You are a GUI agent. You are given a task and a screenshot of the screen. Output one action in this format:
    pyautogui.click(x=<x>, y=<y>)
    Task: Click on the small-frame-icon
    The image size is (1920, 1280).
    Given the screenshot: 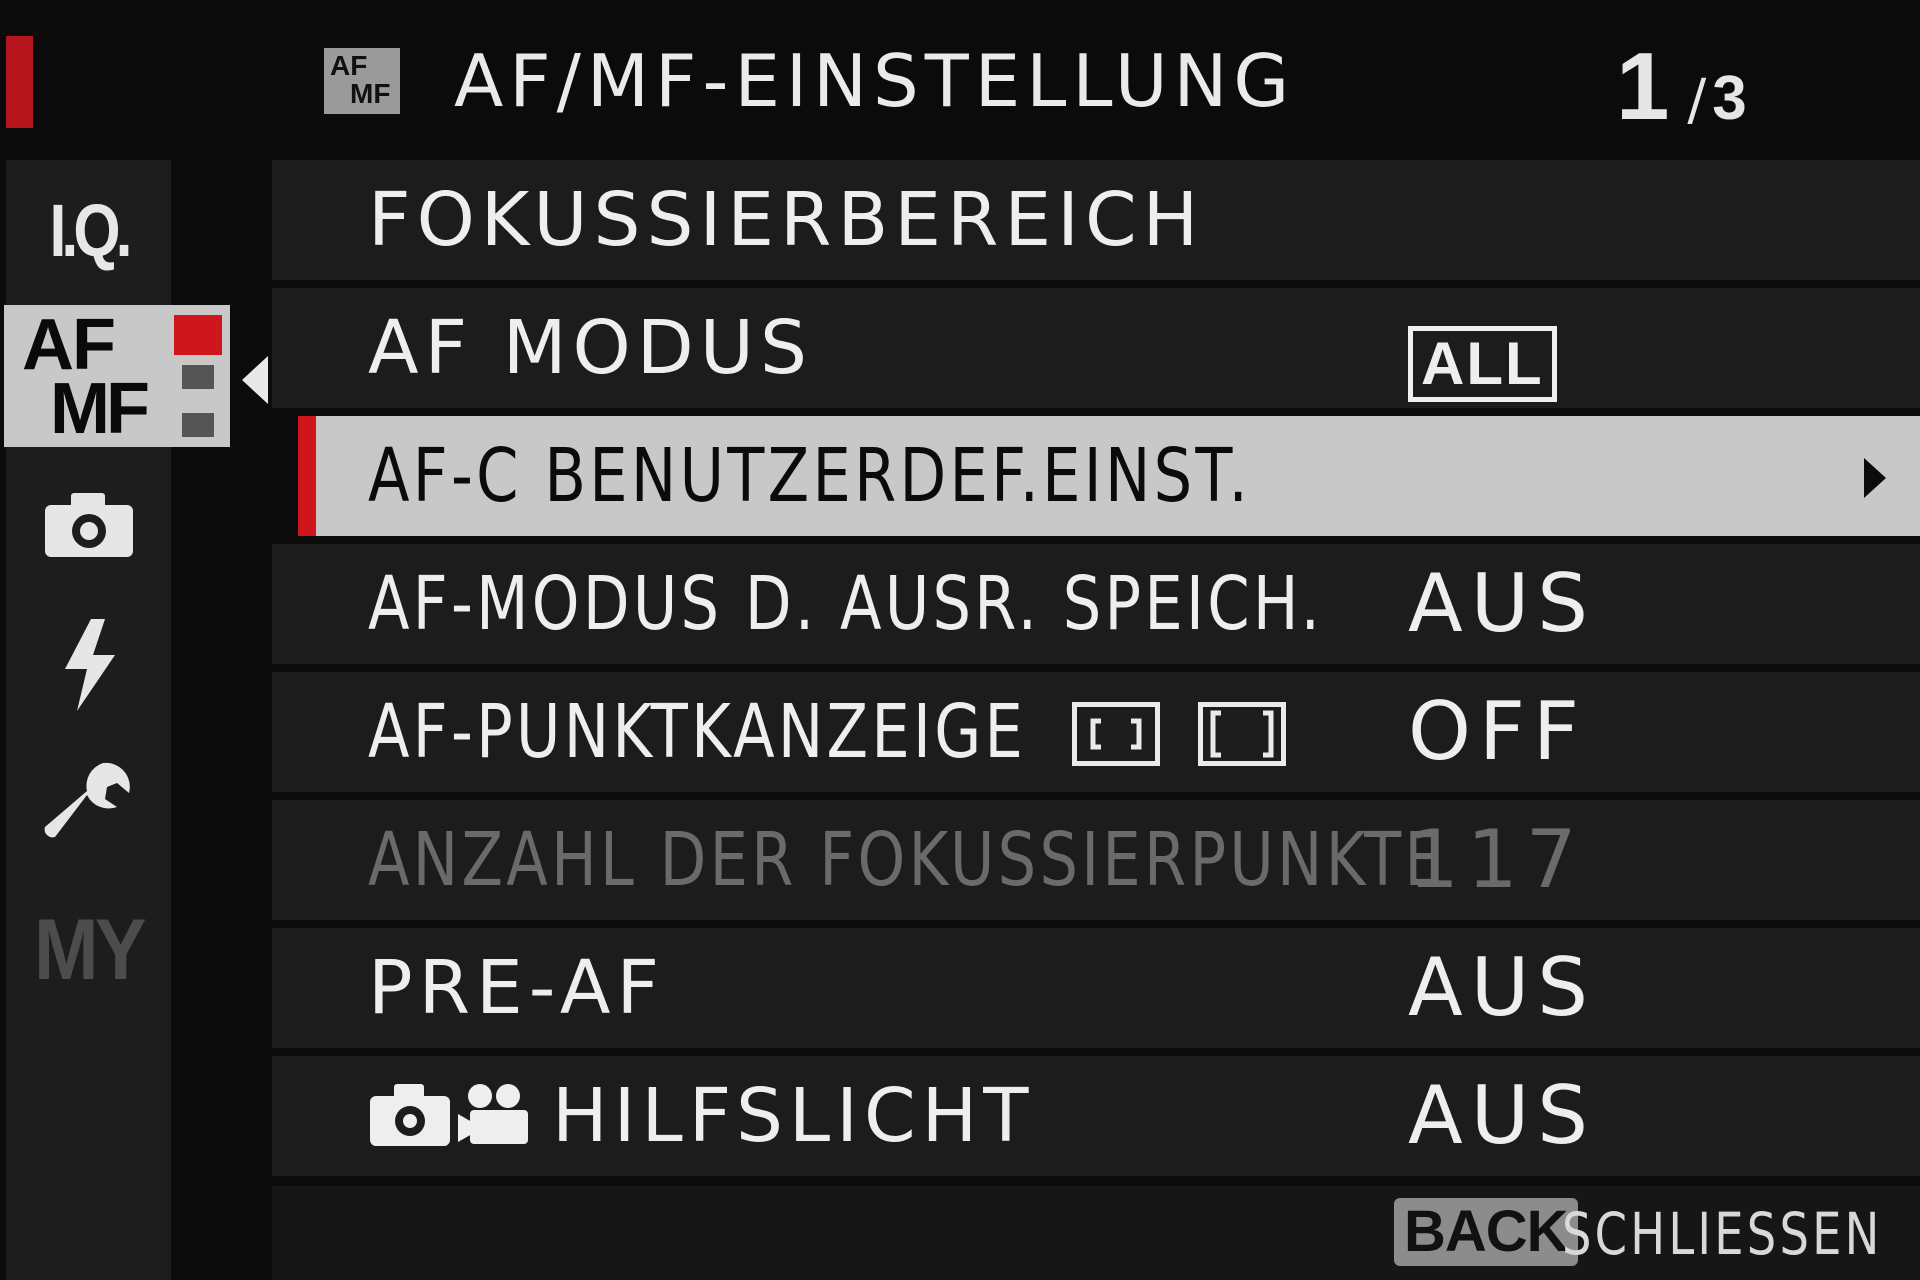 What is the action you would take?
    pyautogui.click(x=1116, y=734)
    